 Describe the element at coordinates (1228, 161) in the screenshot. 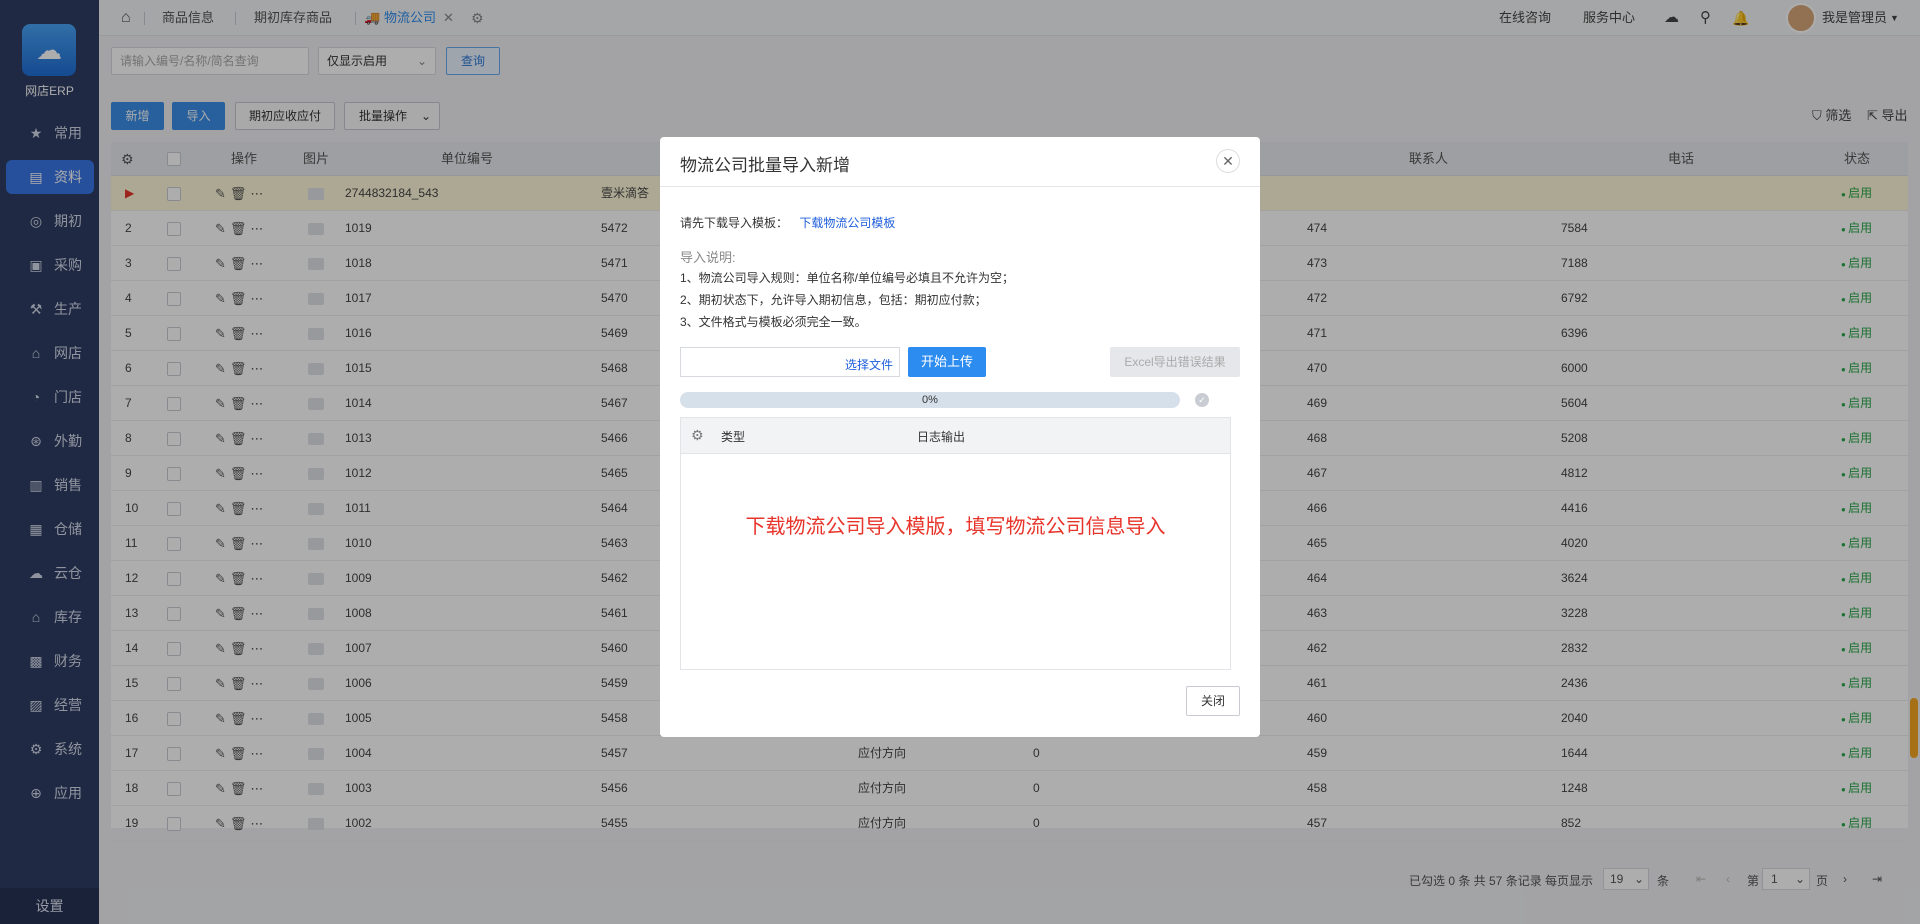

I see `close-icon: ✕` at that location.